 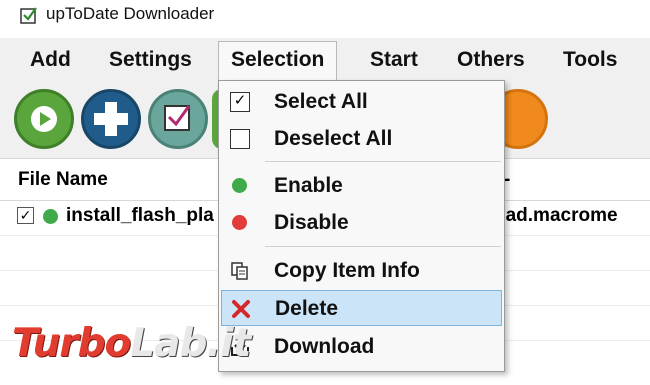 I want to click on menu-item-label: Copy Item Info, so click(x=347, y=270).